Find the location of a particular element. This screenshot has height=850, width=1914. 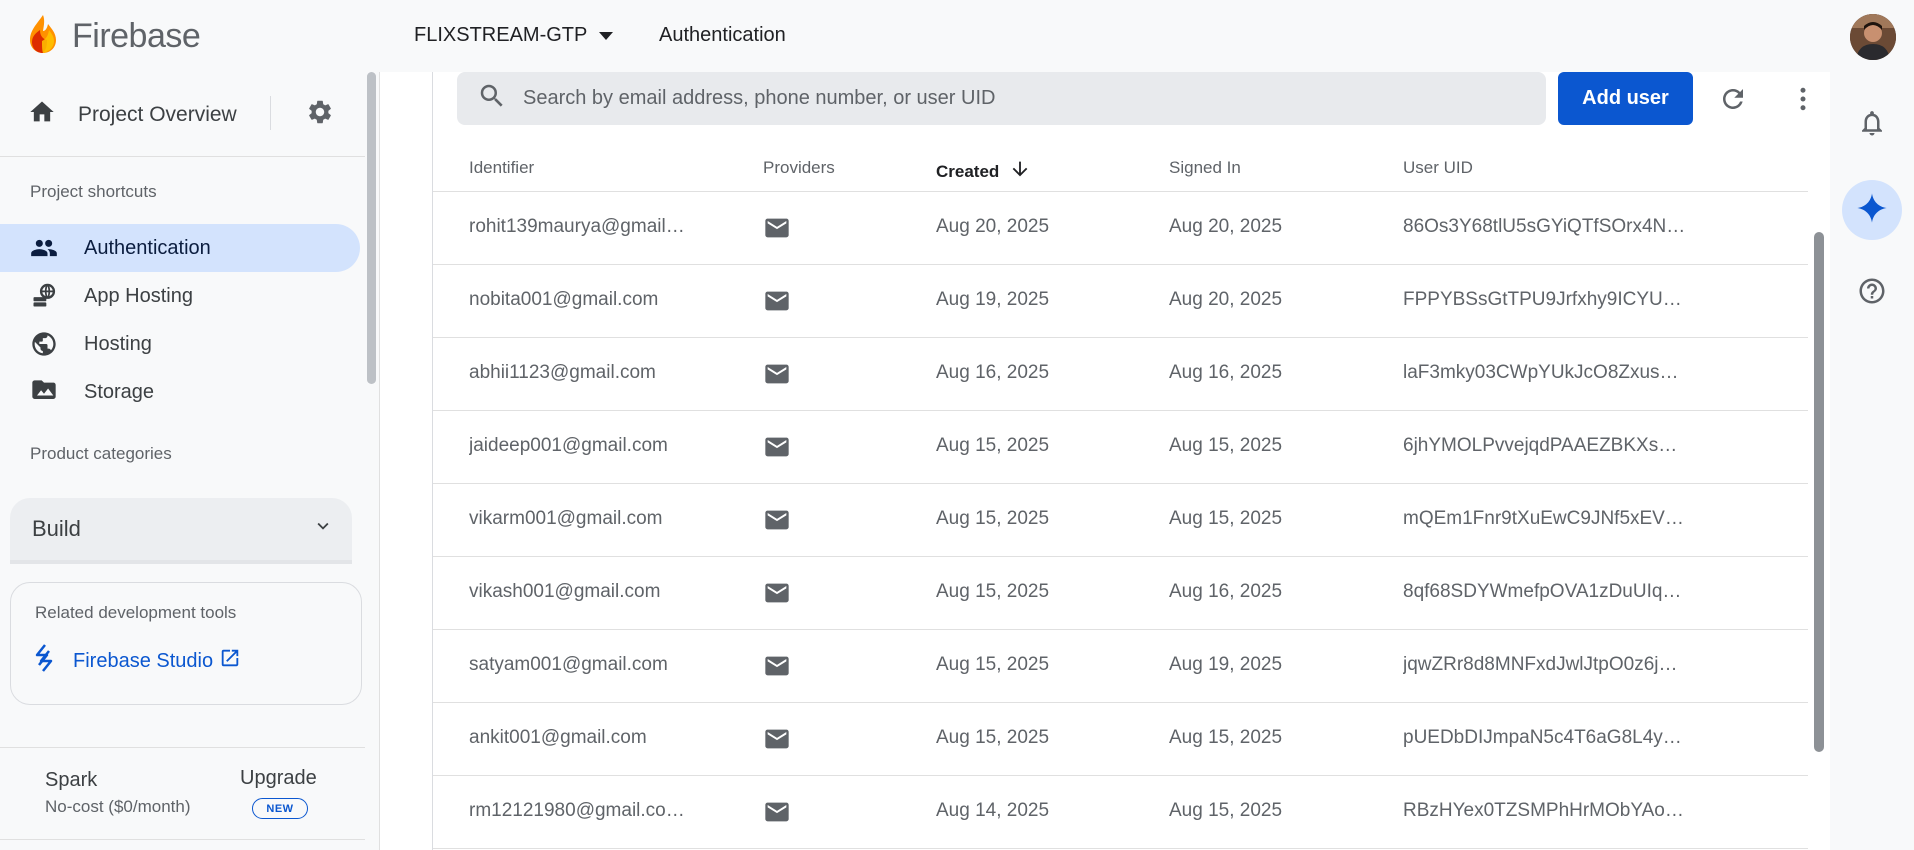

chevron-down-icon is located at coordinates (323, 529).